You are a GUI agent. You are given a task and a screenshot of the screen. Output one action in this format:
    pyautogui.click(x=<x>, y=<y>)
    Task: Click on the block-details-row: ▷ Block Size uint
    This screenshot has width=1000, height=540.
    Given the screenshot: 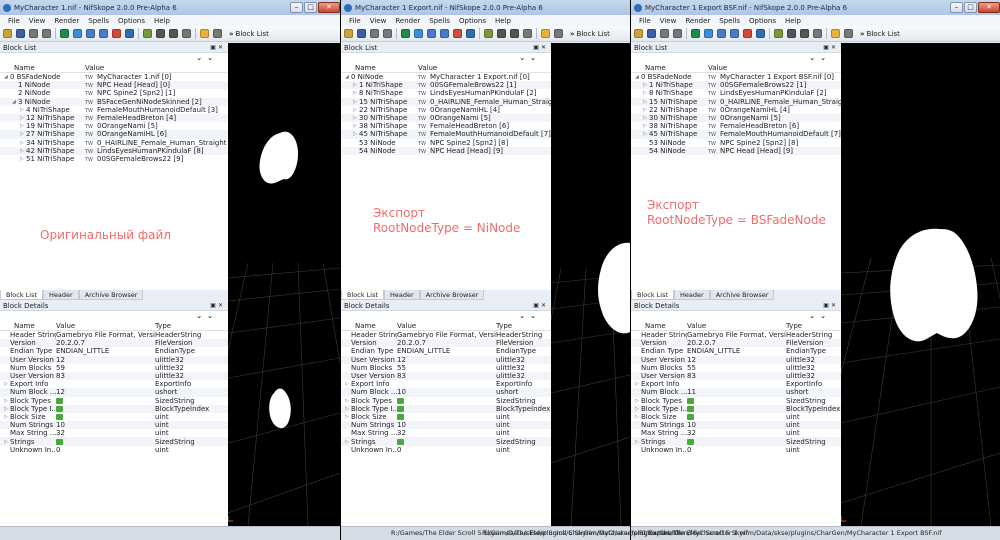 What is the action you would take?
    pyautogui.click(x=736, y=417)
    